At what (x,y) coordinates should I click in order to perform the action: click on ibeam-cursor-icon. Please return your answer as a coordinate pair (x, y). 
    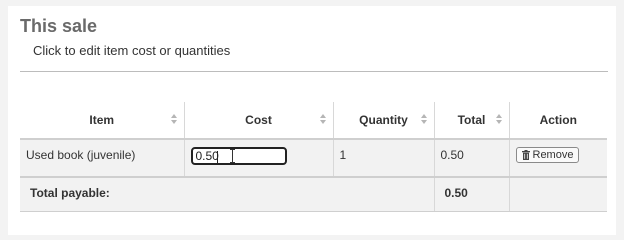
    Looking at the image, I should click on (232, 156).